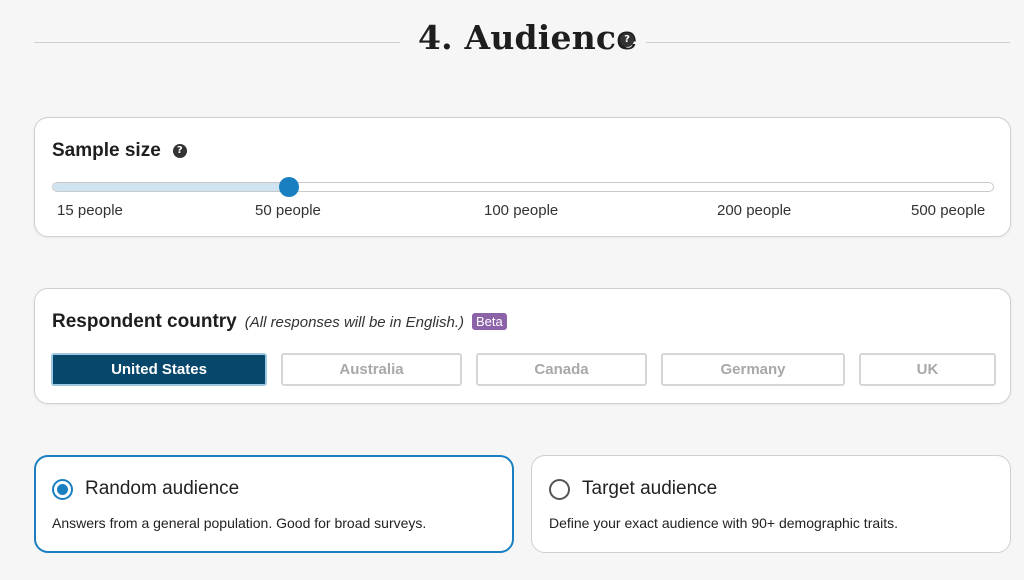 This screenshot has height=580, width=1024. What do you see at coordinates (162, 488) in the screenshot?
I see `random-audience-title: Random audience` at bounding box center [162, 488].